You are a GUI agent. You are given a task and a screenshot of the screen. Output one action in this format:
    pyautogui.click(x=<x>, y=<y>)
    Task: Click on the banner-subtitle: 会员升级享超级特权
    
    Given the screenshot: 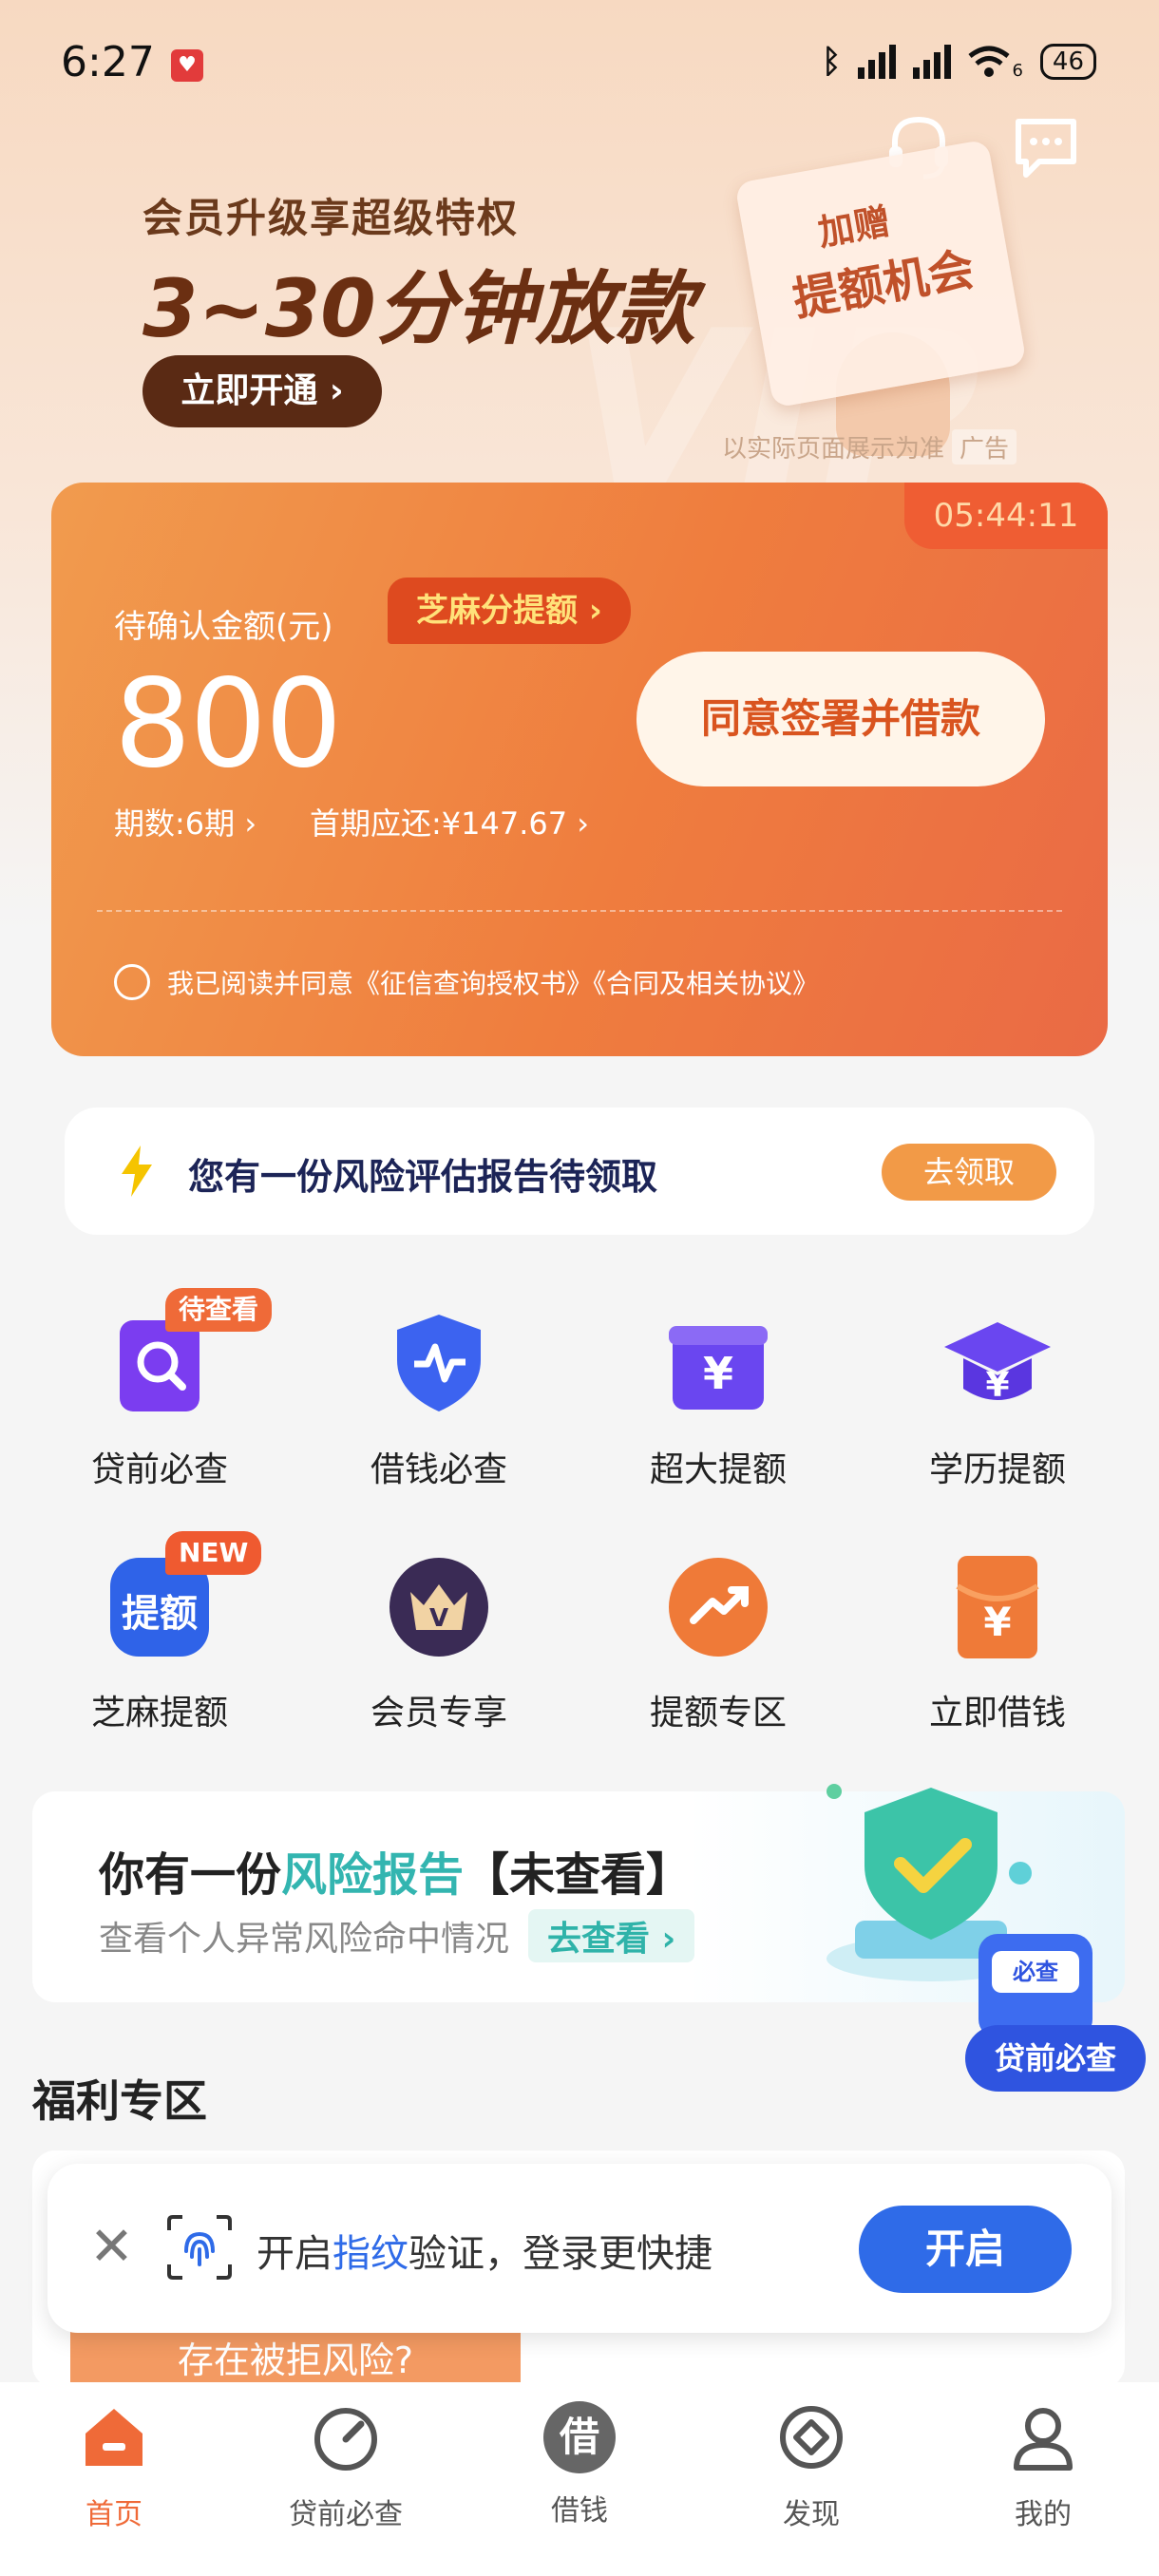 What is the action you would take?
    pyautogui.click(x=331, y=218)
    